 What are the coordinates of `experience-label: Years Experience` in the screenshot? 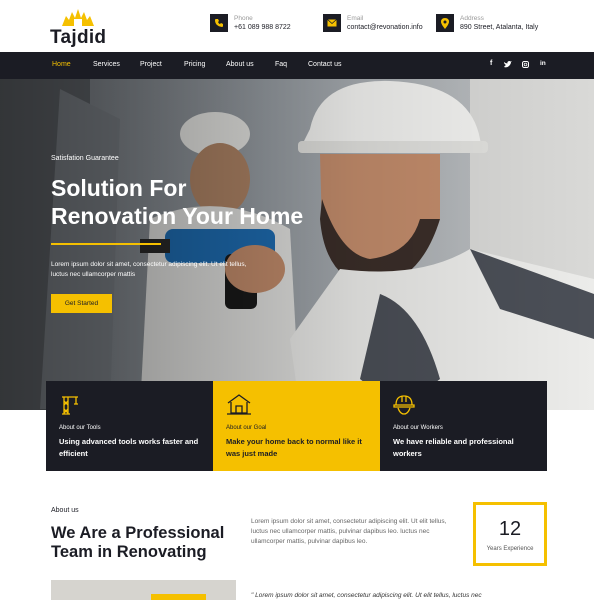 It's located at (510, 549).